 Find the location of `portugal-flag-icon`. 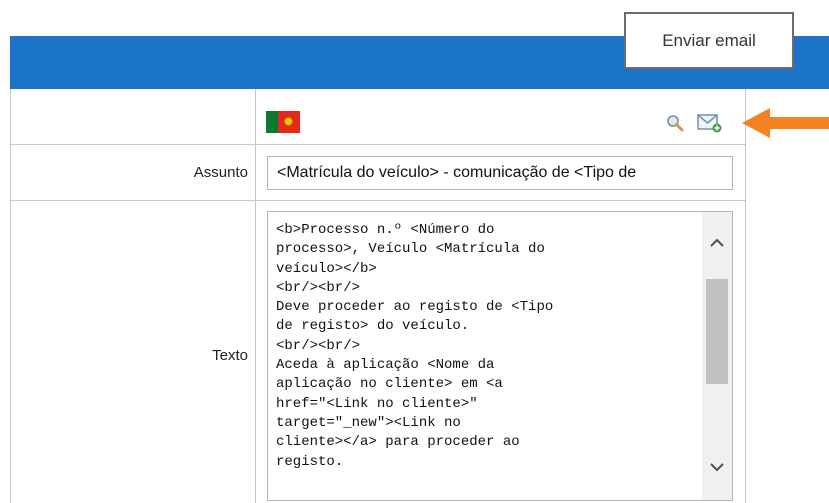

portugal-flag-icon is located at coordinates (283, 122).